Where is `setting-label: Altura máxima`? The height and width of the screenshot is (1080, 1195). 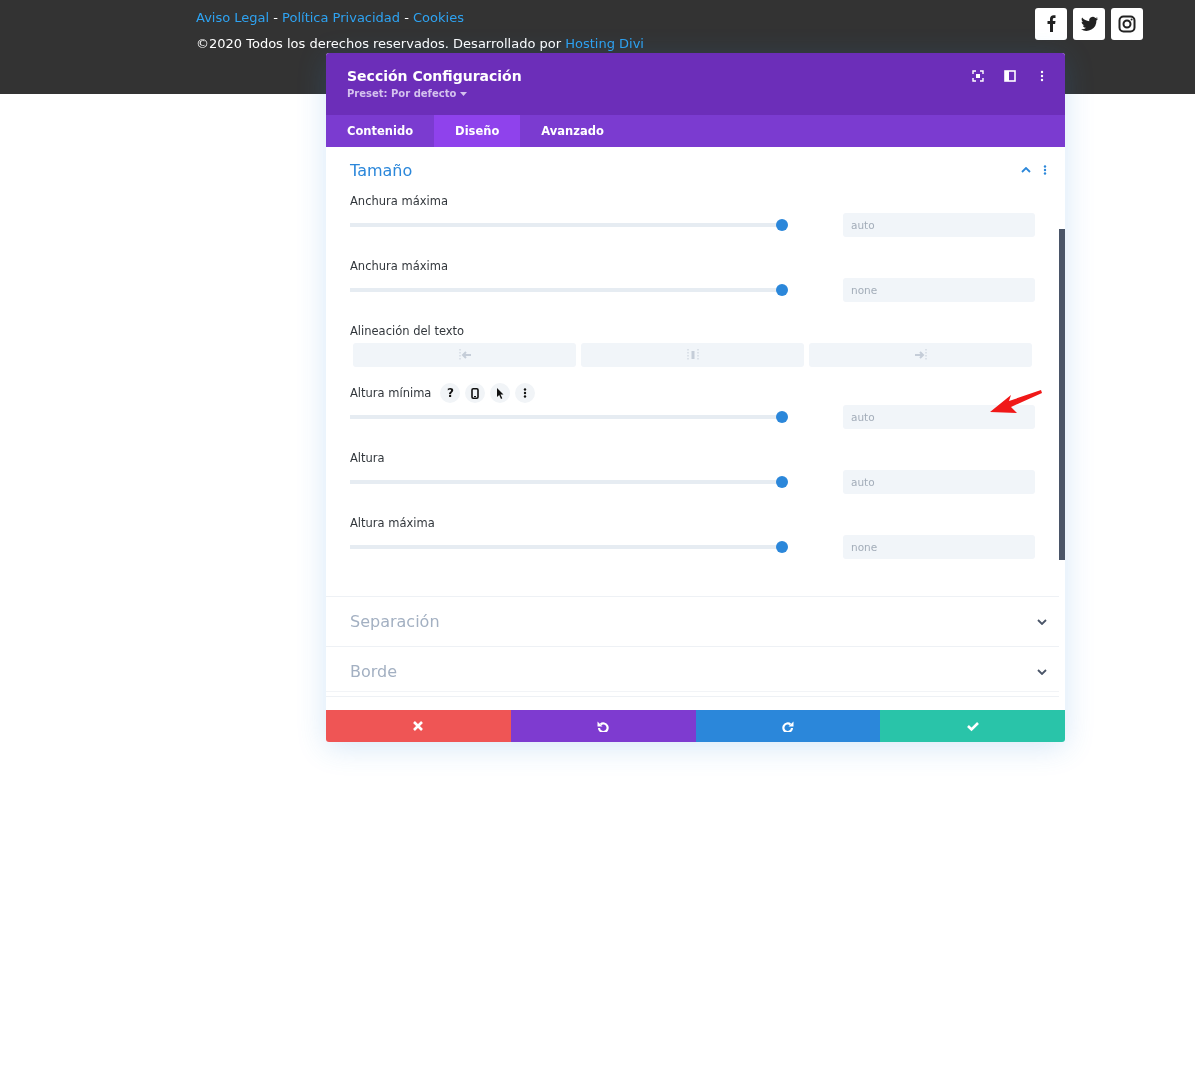 setting-label: Altura máxima is located at coordinates (392, 523).